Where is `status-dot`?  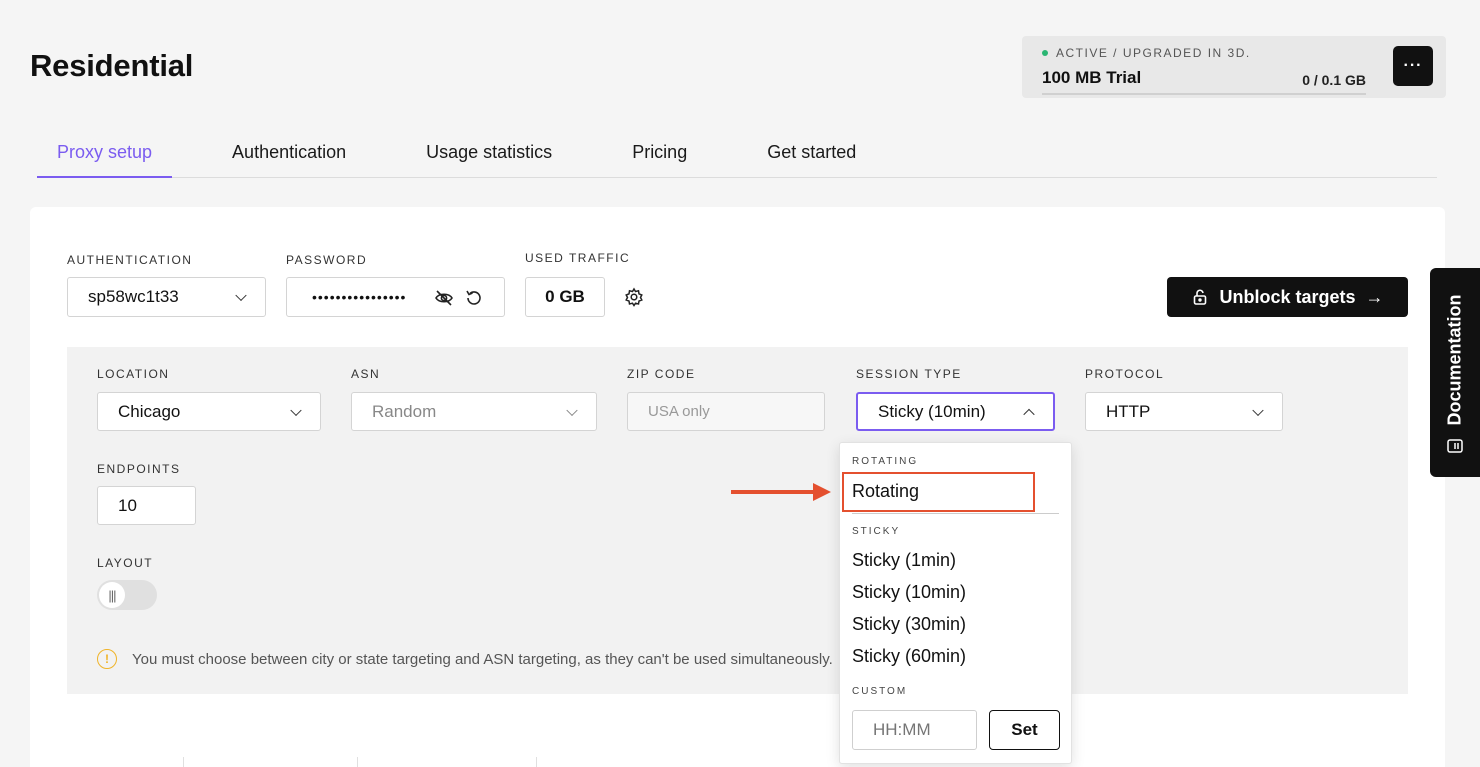 status-dot is located at coordinates (1045, 53).